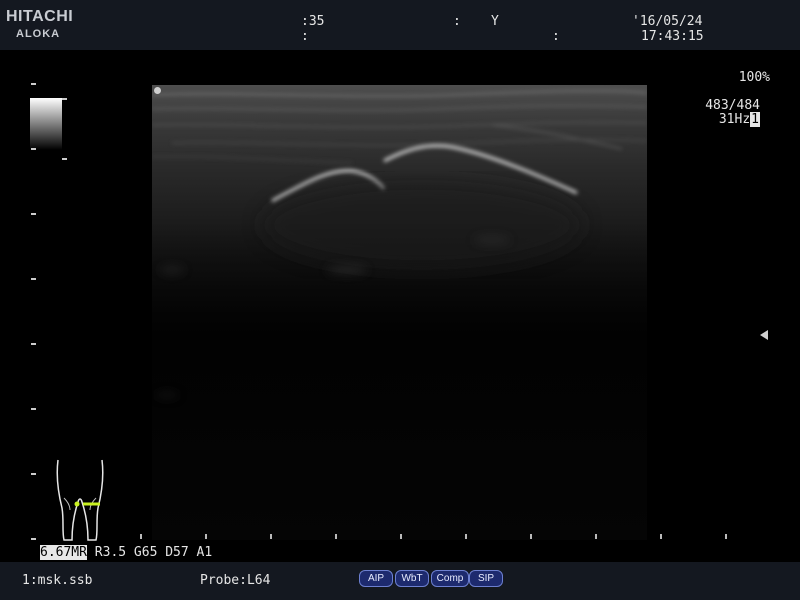 Image resolution: width=800 pixels, height=600 pixels. I want to click on patient-field-1: :35, so click(313, 21).